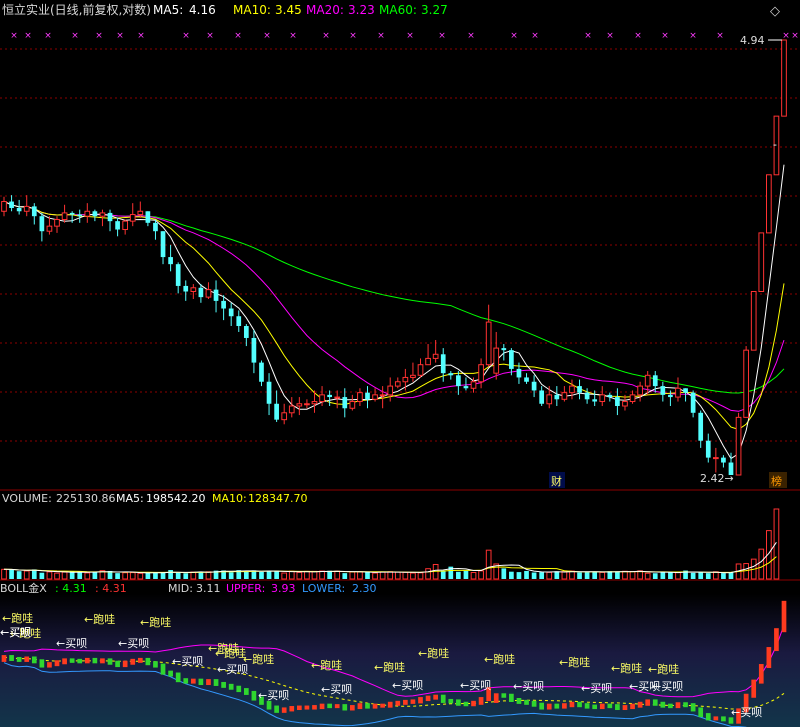 This screenshot has height=727, width=800. I want to click on boll-signal-11: ←跑哇, so click(574, 662).